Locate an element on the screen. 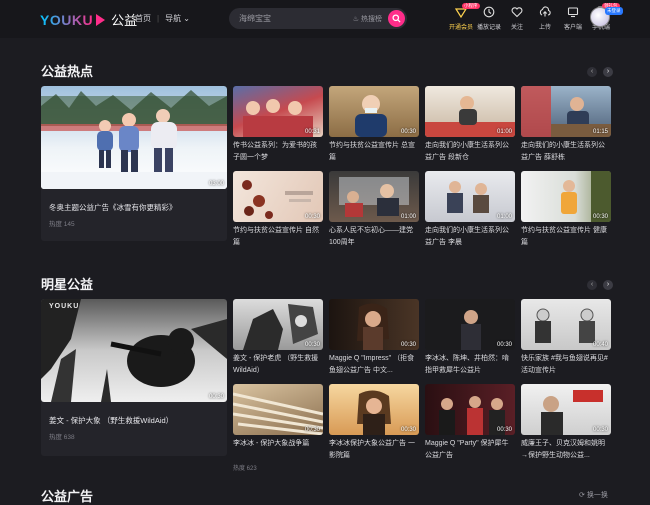  refresh-icon: ⟳ is located at coordinates (582, 495).